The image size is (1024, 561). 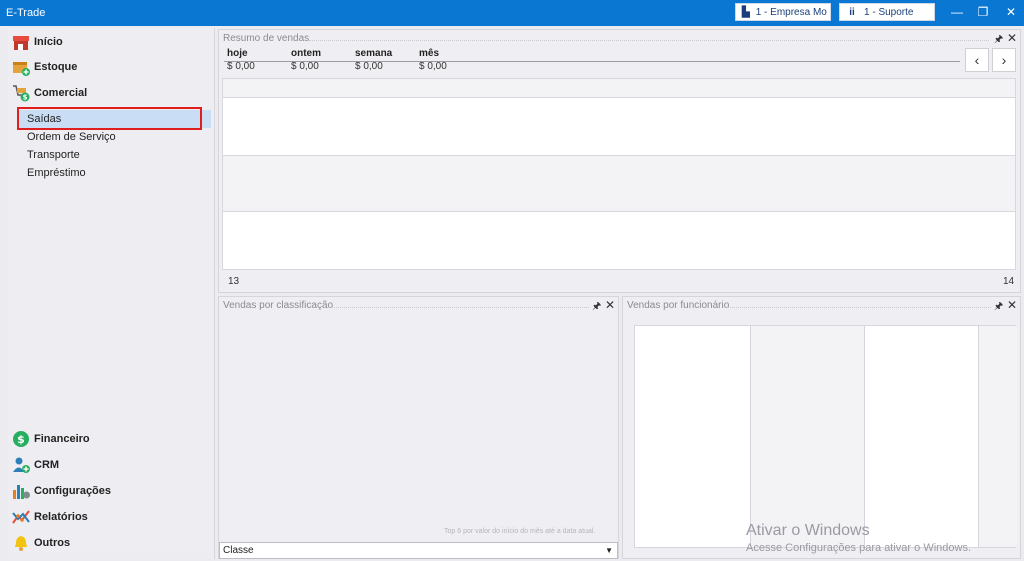 What do you see at coordinates (852, 12) in the screenshot?
I see `users-icon: ii` at bounding box center [852, 12].